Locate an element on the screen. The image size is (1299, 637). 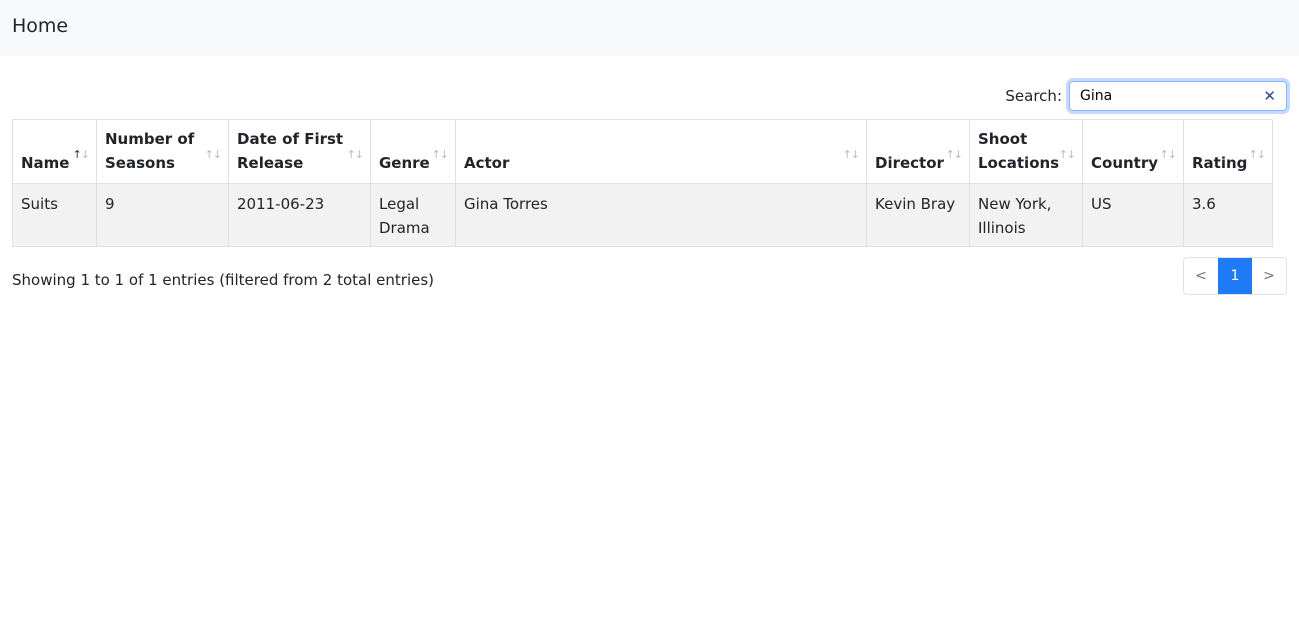
search-input is located at coordinates (1165, 96).